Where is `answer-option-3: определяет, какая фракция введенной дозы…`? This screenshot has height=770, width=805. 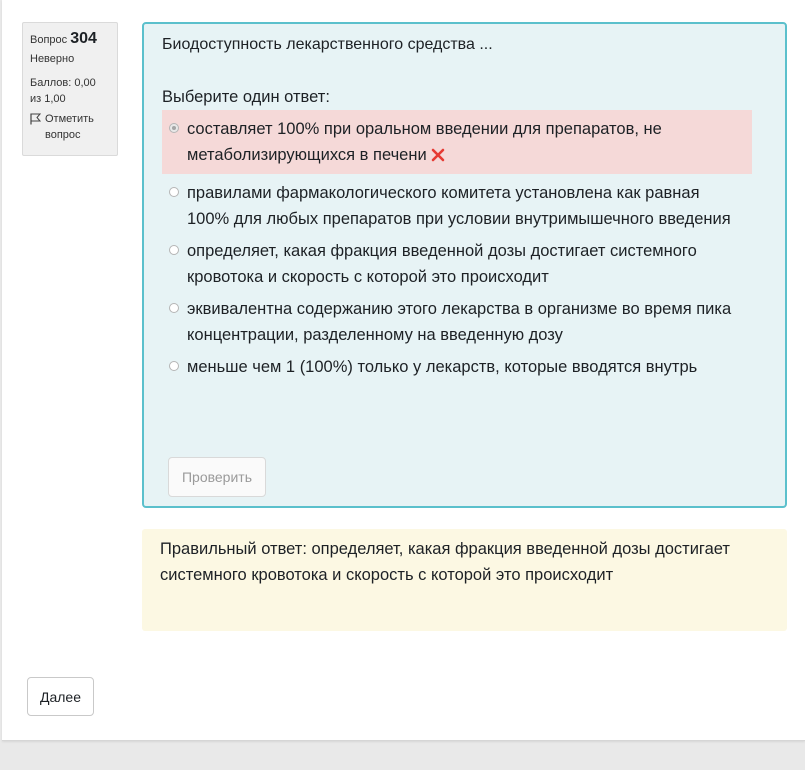 answer-option-3: определяет, какая фракция введенной дозы… is located at coordinates (457, 261).